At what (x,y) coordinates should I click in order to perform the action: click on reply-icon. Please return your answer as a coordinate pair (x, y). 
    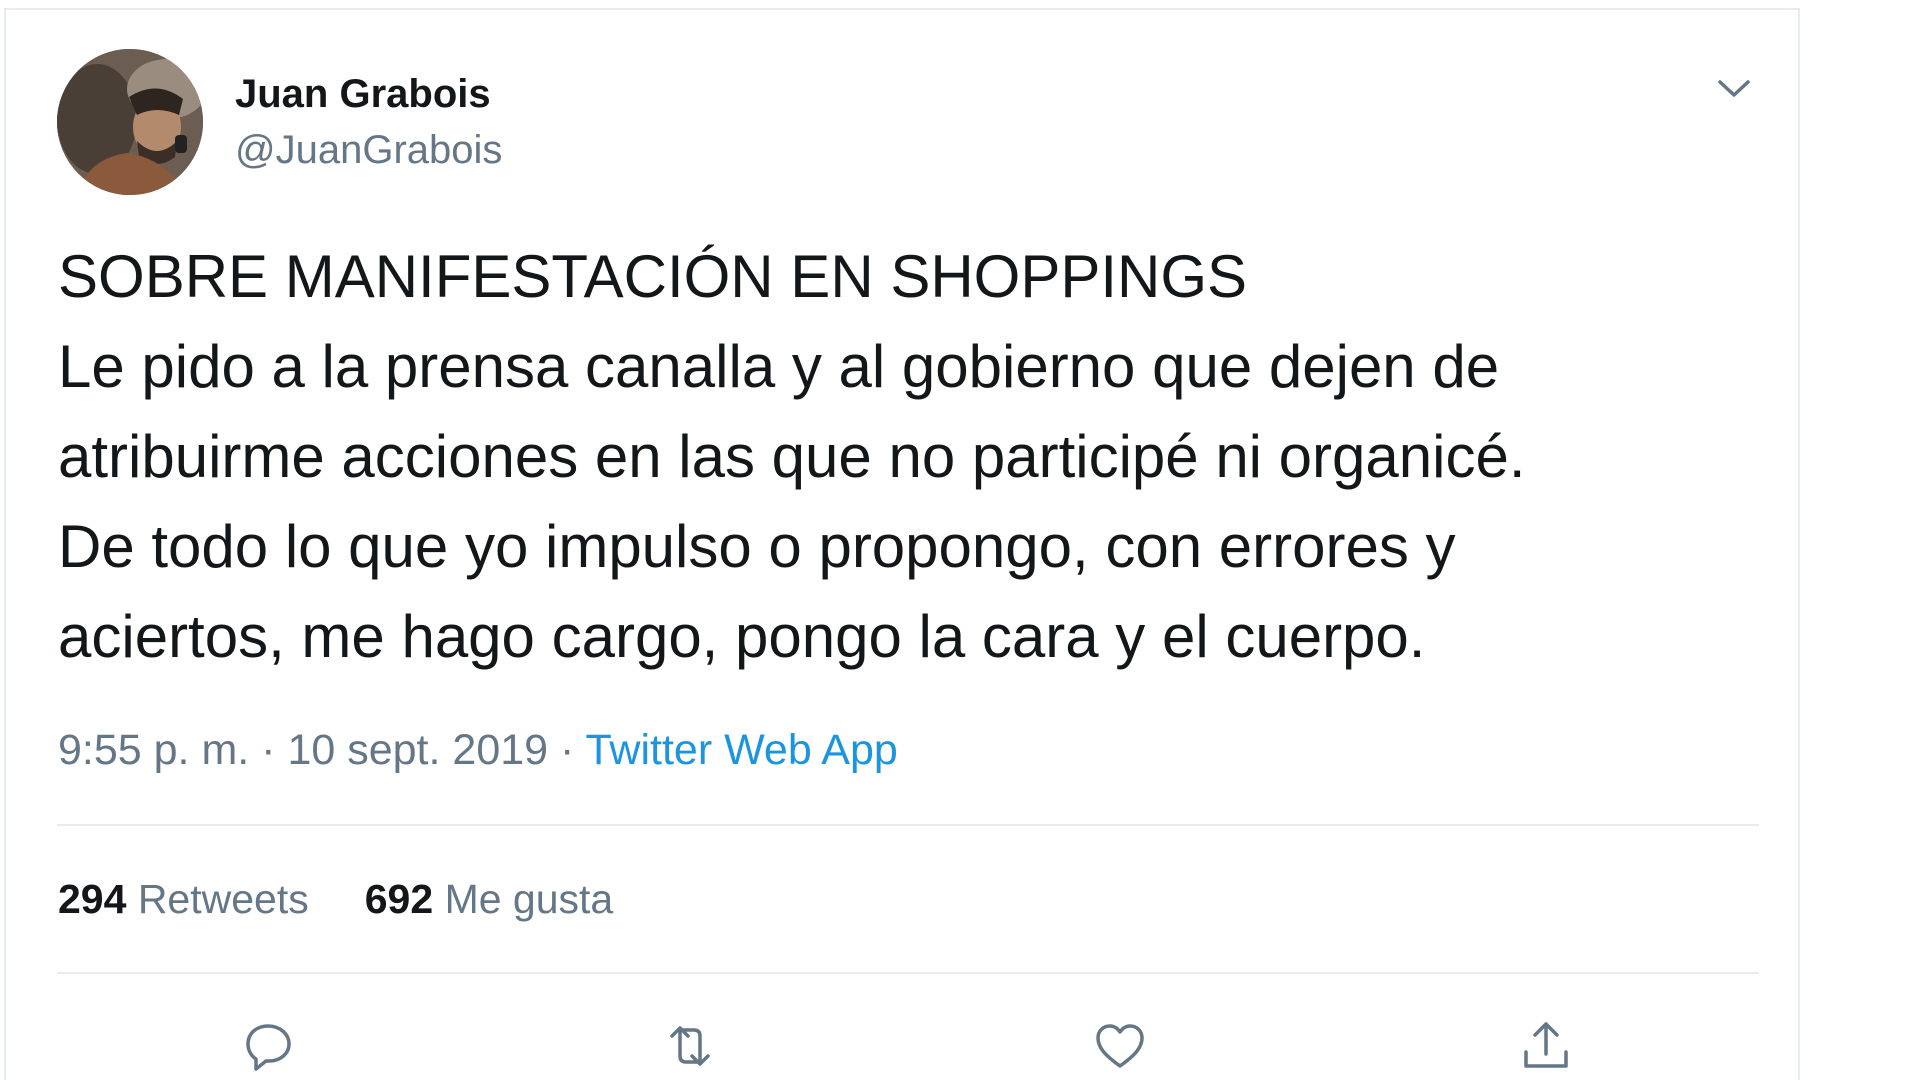
    Looking at the image, I should click on (268, 1046).